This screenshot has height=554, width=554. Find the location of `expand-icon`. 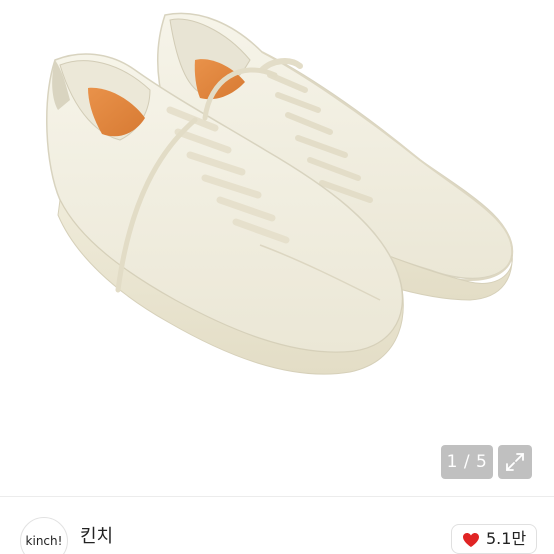

expand-icon is located at coordinates (515, 462).